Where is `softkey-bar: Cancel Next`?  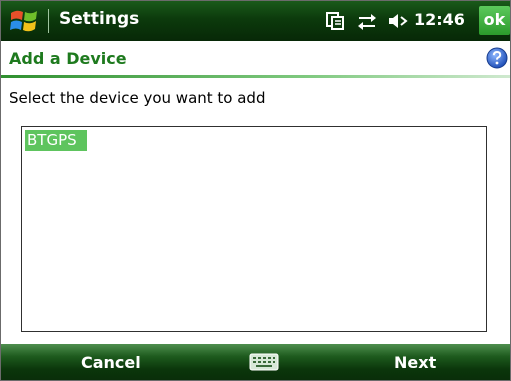
softkey-bar: Cancel Next is located at coordinates (255, 362).